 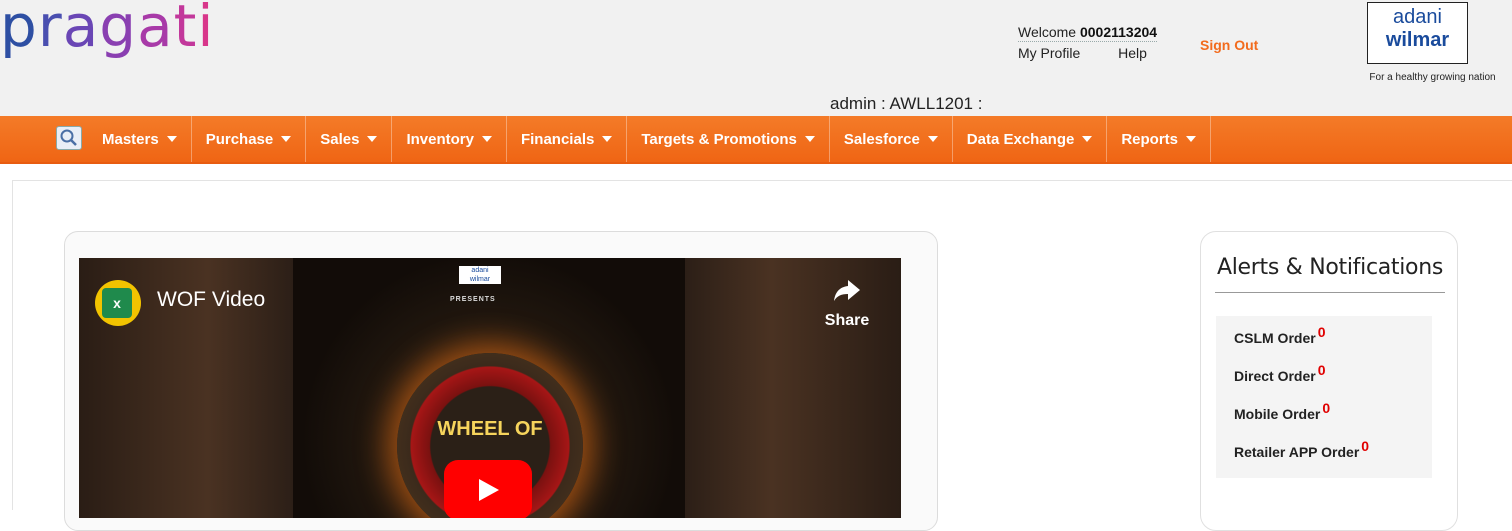 What do you see at coordinates (906, 103) in the screenshot?
I see `admin-info: admin : AWLL1201 :` at bounding box center [906, 103].